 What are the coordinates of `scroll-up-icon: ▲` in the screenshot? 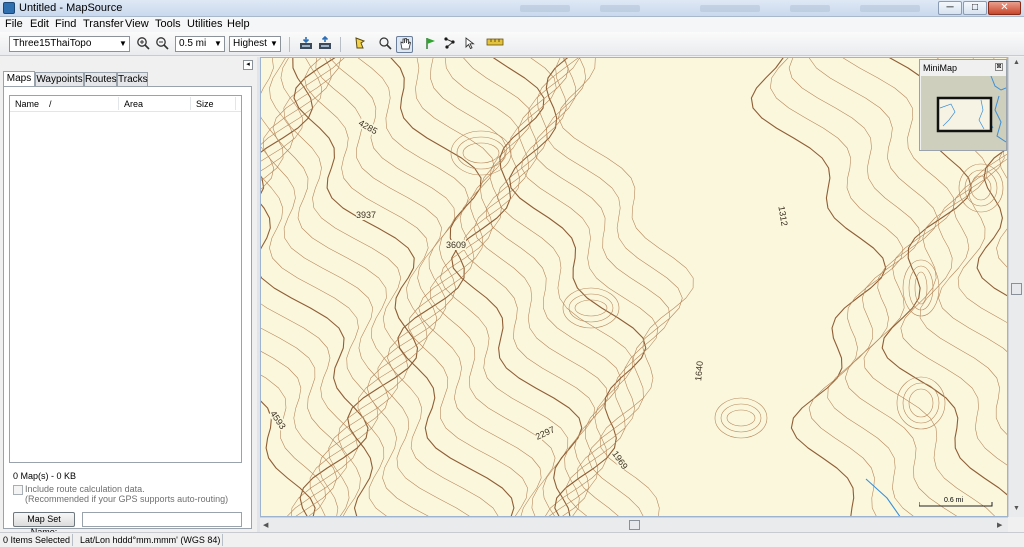 It's located at (1016, 62).